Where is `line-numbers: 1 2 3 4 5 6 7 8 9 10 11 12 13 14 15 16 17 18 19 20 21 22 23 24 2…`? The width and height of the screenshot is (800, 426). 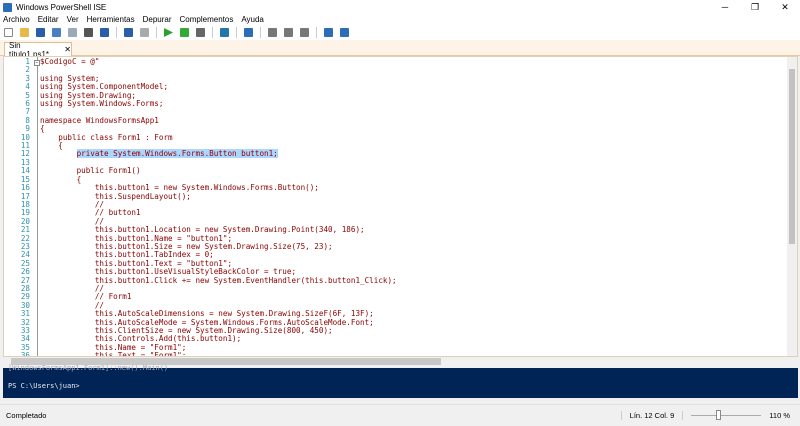
line-numbers: 1 2 3 4 5 6 7 8 9 10 11 12 13 14 15 16 17 18 19 20 21 22 23 24 2… is located at coordinates (17, 206).